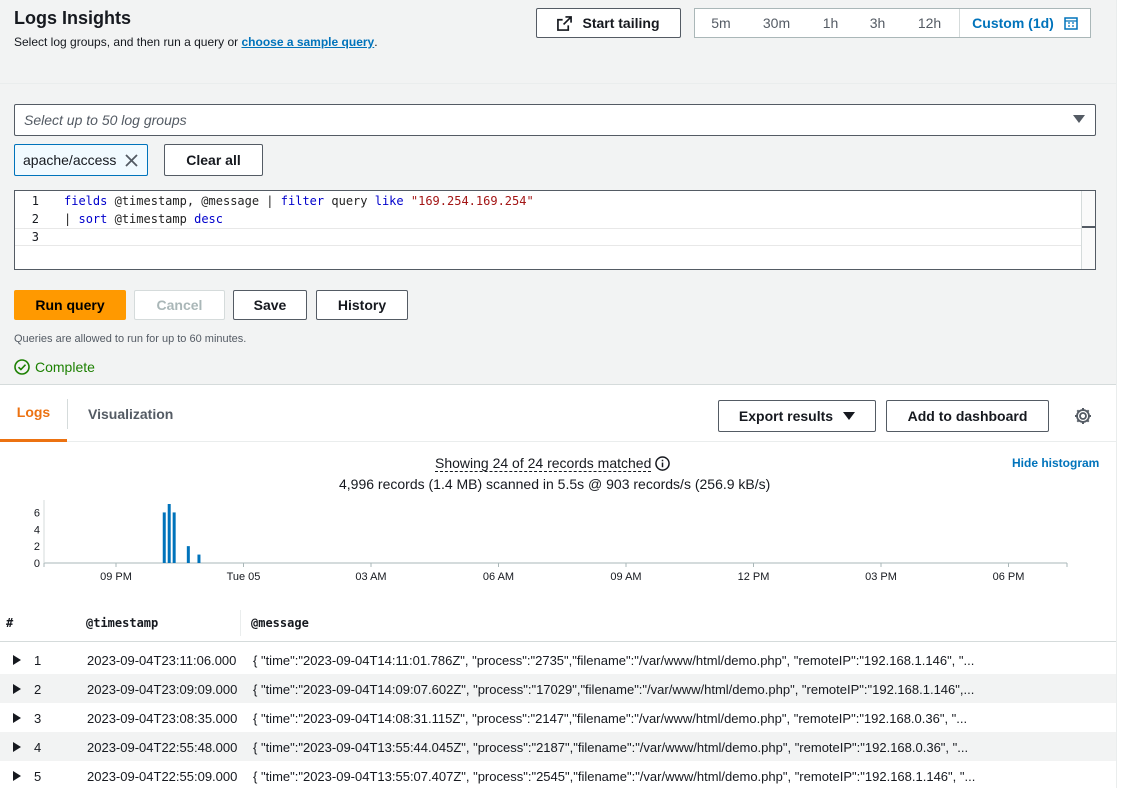 The width and height of the screenshot is (1144, 788). I want to click on log-group-token-label: apache/access, so click(70, 160).